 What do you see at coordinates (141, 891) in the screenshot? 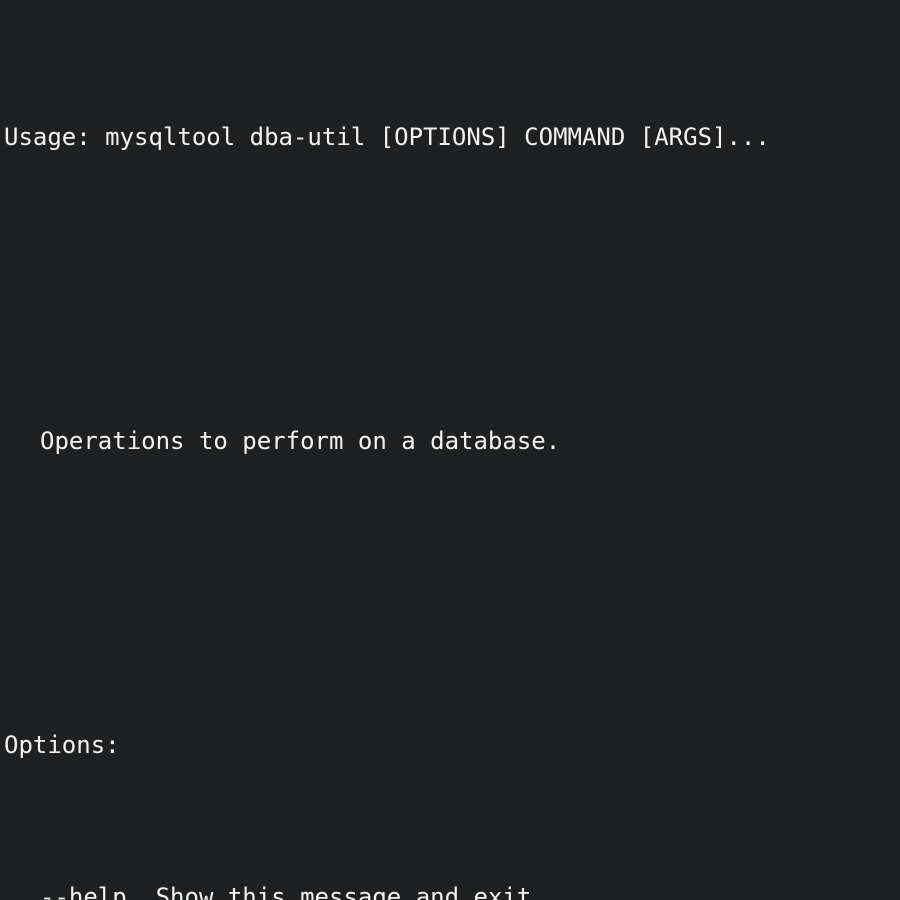
I see `option-gap` at bounding box center [141, 891].